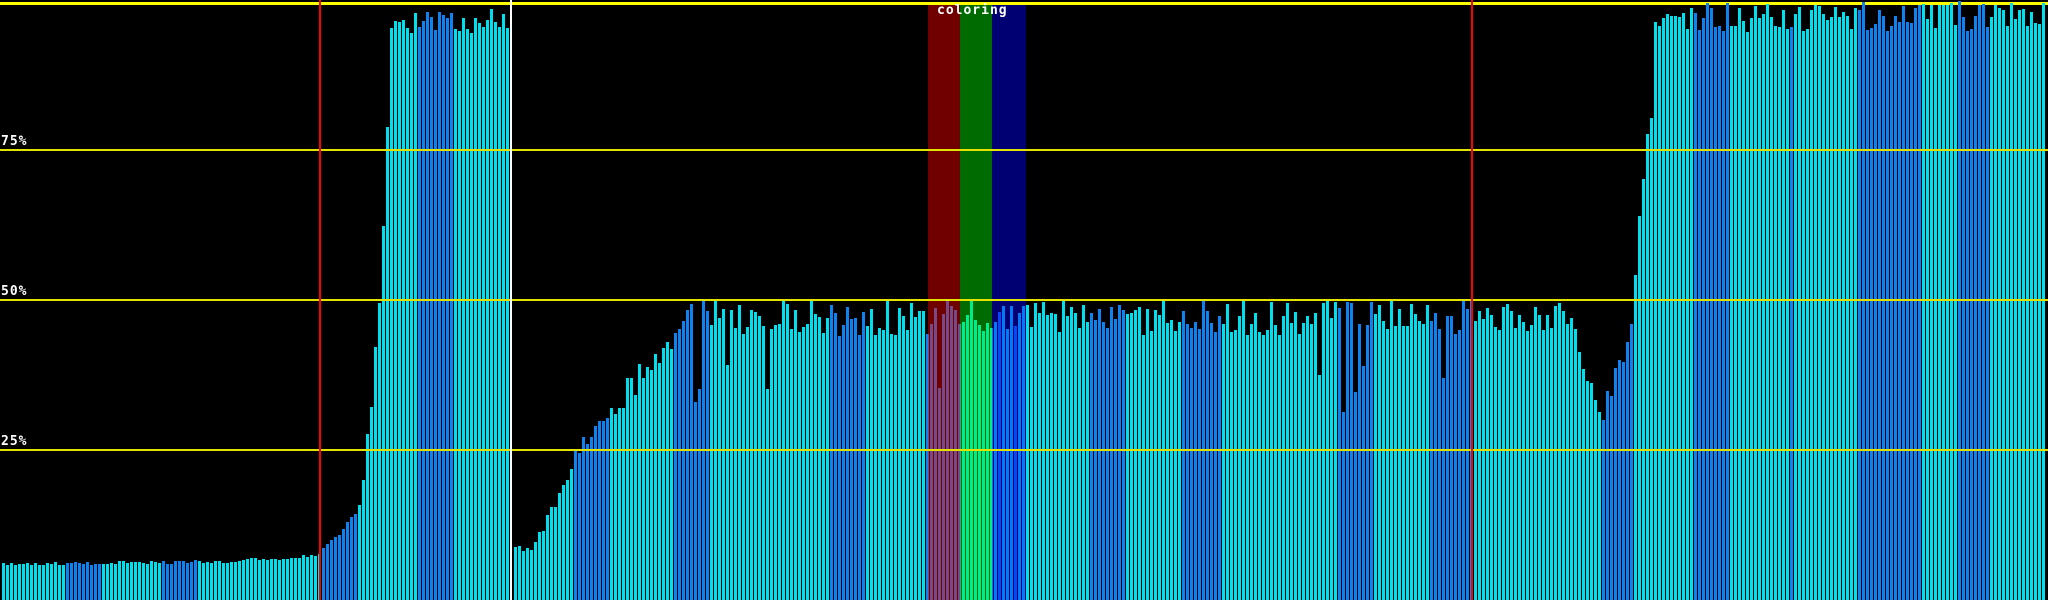 Image resolution: width=2048 pixels, height=600 pixels. Describe the element at coordinates (976, 302) in the screenshot. I see `coloring-band-green` at that location.